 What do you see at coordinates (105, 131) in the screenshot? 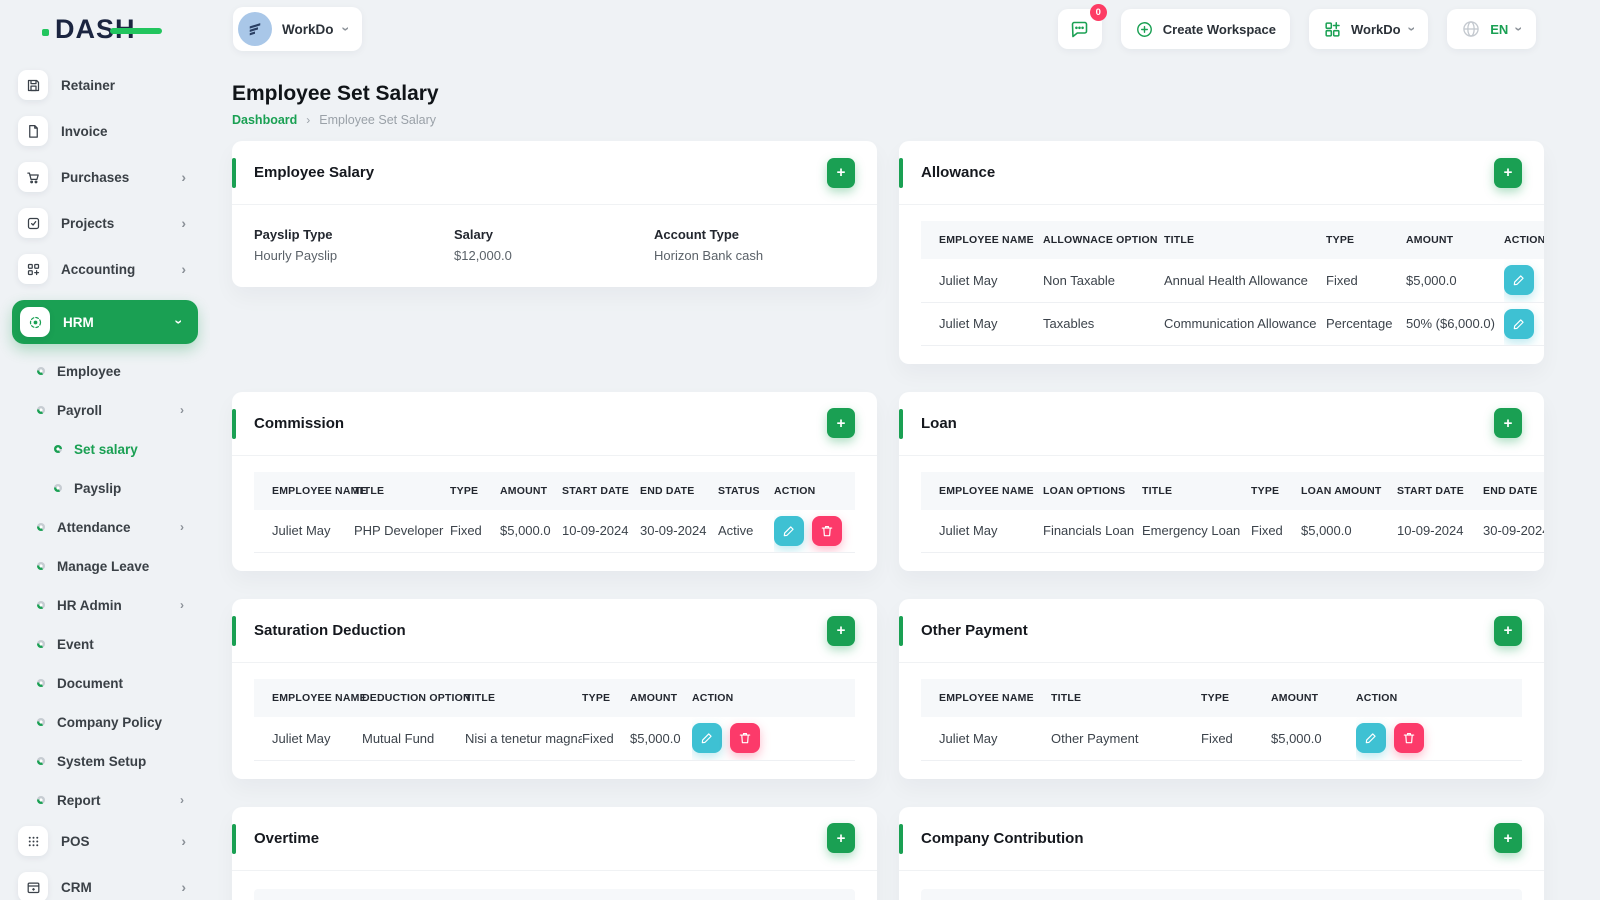
I see `sidebar-item-invoice: Invoice` at bounding box center [105, 131].